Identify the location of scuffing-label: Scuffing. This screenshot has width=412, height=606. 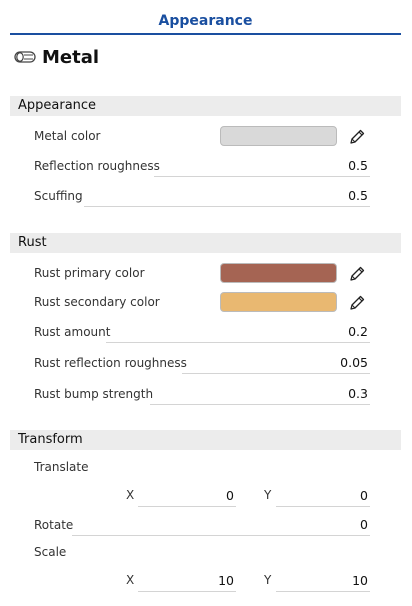
(58, 196).